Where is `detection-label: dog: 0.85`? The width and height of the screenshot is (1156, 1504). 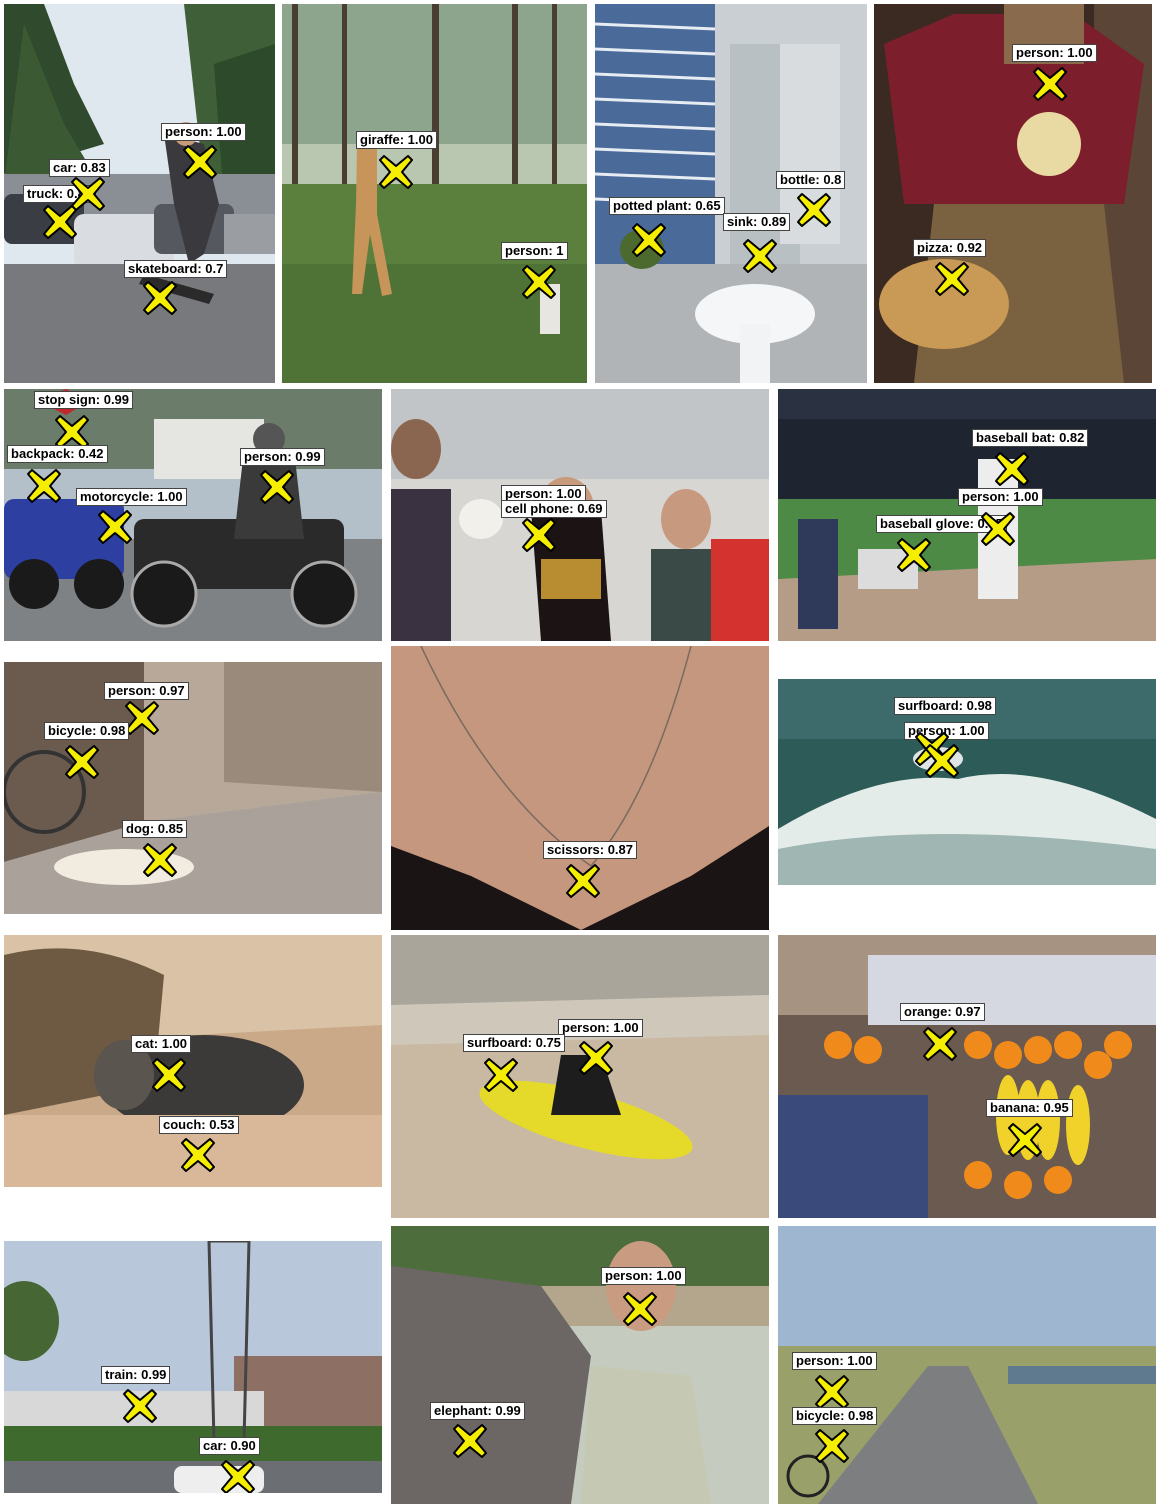 detection-label: dog: 0.85 is located at coordinates (155, 829).